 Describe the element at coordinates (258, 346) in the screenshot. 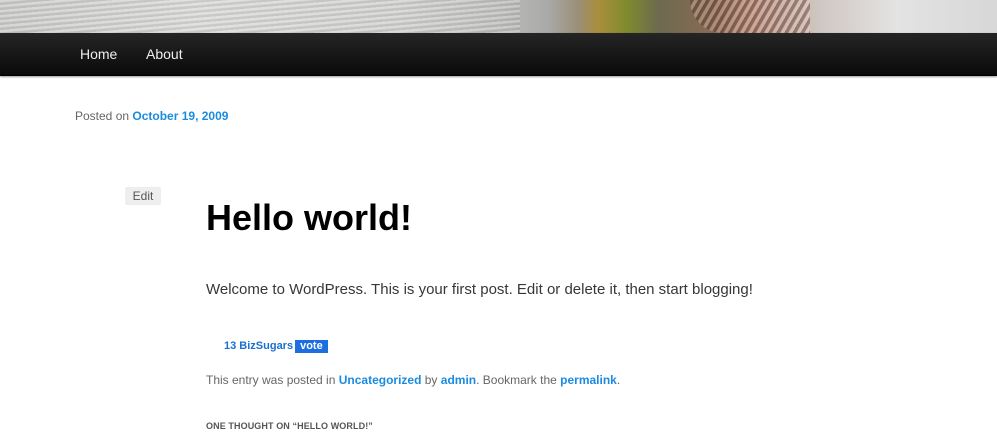

I see `bizsugar-count-link: 13 BizSugars` at that location.